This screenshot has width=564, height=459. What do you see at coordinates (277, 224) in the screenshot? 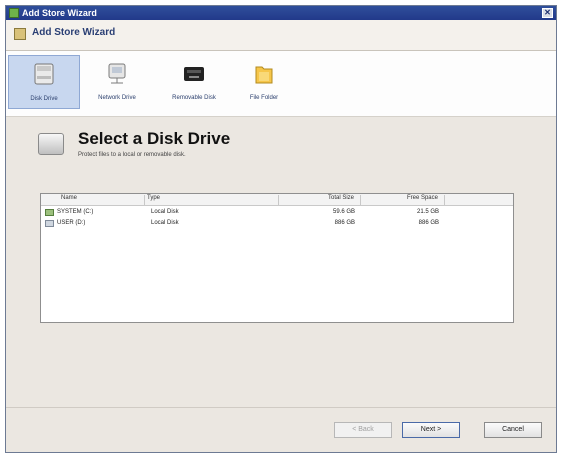
I see `table-row: USER (D:) Local Disk 886 GB 886 GB` at bounding box center [277, 224].